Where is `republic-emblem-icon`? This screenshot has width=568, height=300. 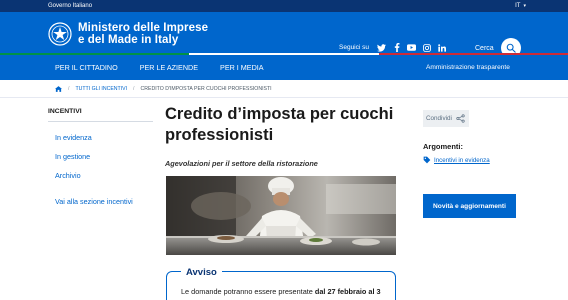 republic-emblem-icon is located at coordinates (60, 34).